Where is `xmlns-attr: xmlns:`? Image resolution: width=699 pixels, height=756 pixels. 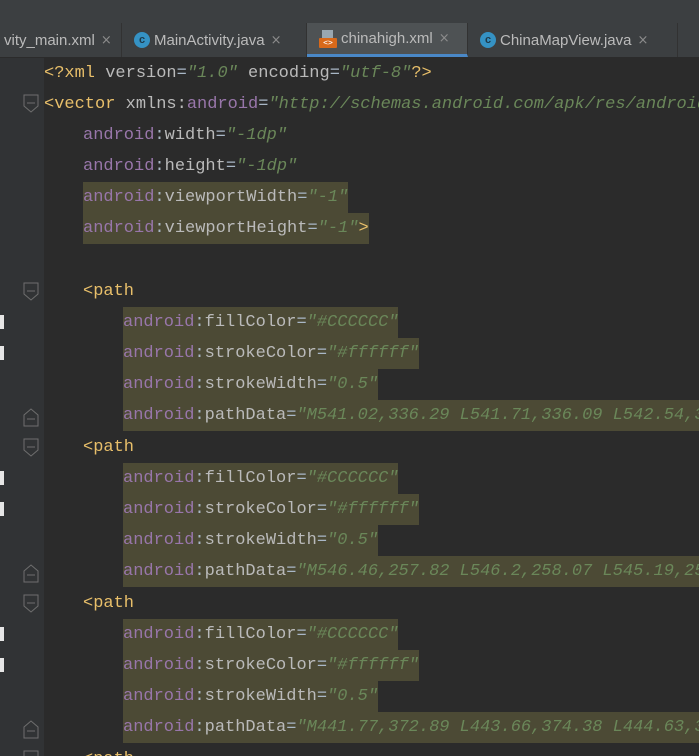 xmlns-attr: xmlns: is located at coordinates (156, 104).